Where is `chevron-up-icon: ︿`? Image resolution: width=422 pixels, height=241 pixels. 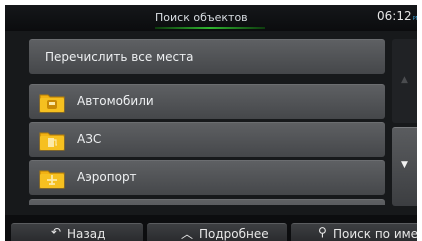
chevron-up-icon: ︿ is located at coordinates (187, 234).